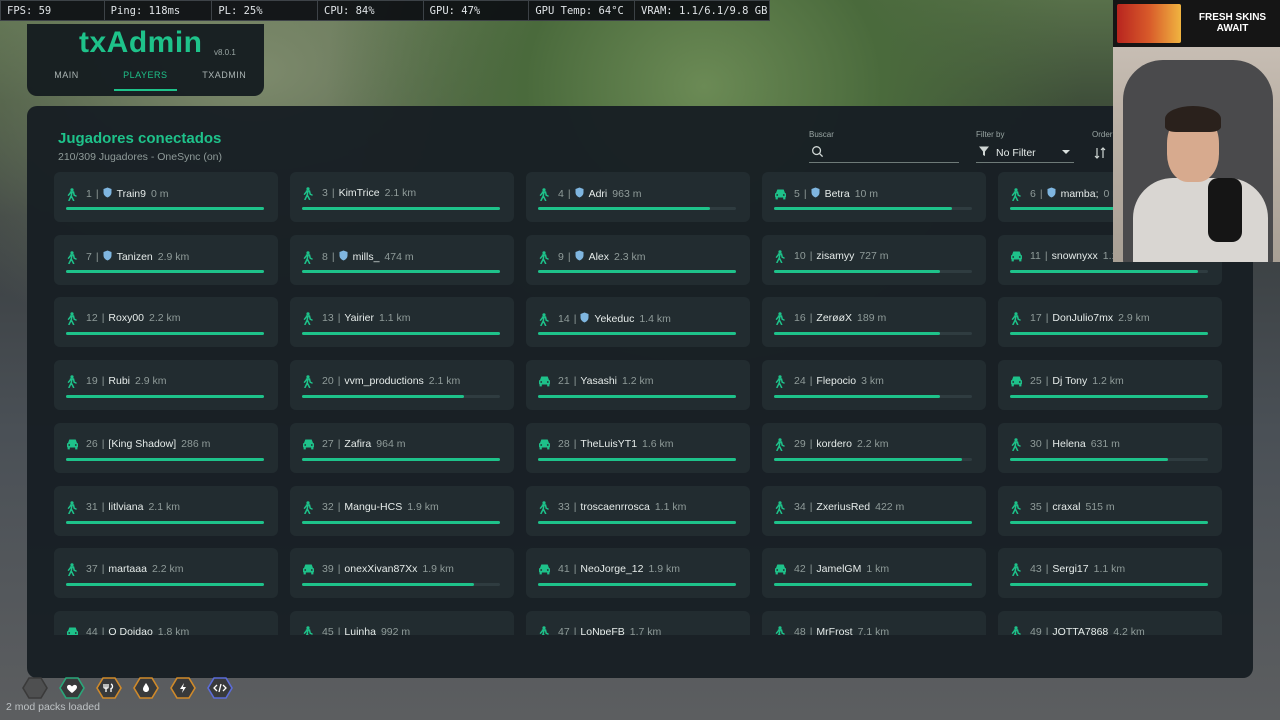 Image resolution: width=1280 pixels, height=720 pixels. Describe the element at coordinates (402, 447) in the screenshot. I see `player-card: 27 | Zafira 964 m` at that location.